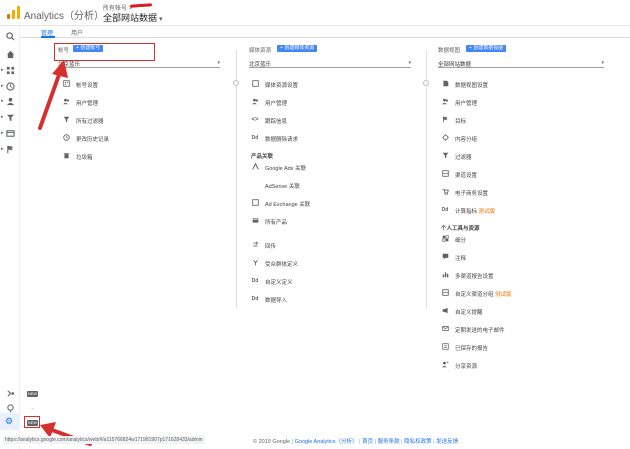 The height and width of the screenshot is (449, 630). What do you see at coordinates (10, 71) in the screenshot?
I see `customization-icon` at bounding box center [10, 71].